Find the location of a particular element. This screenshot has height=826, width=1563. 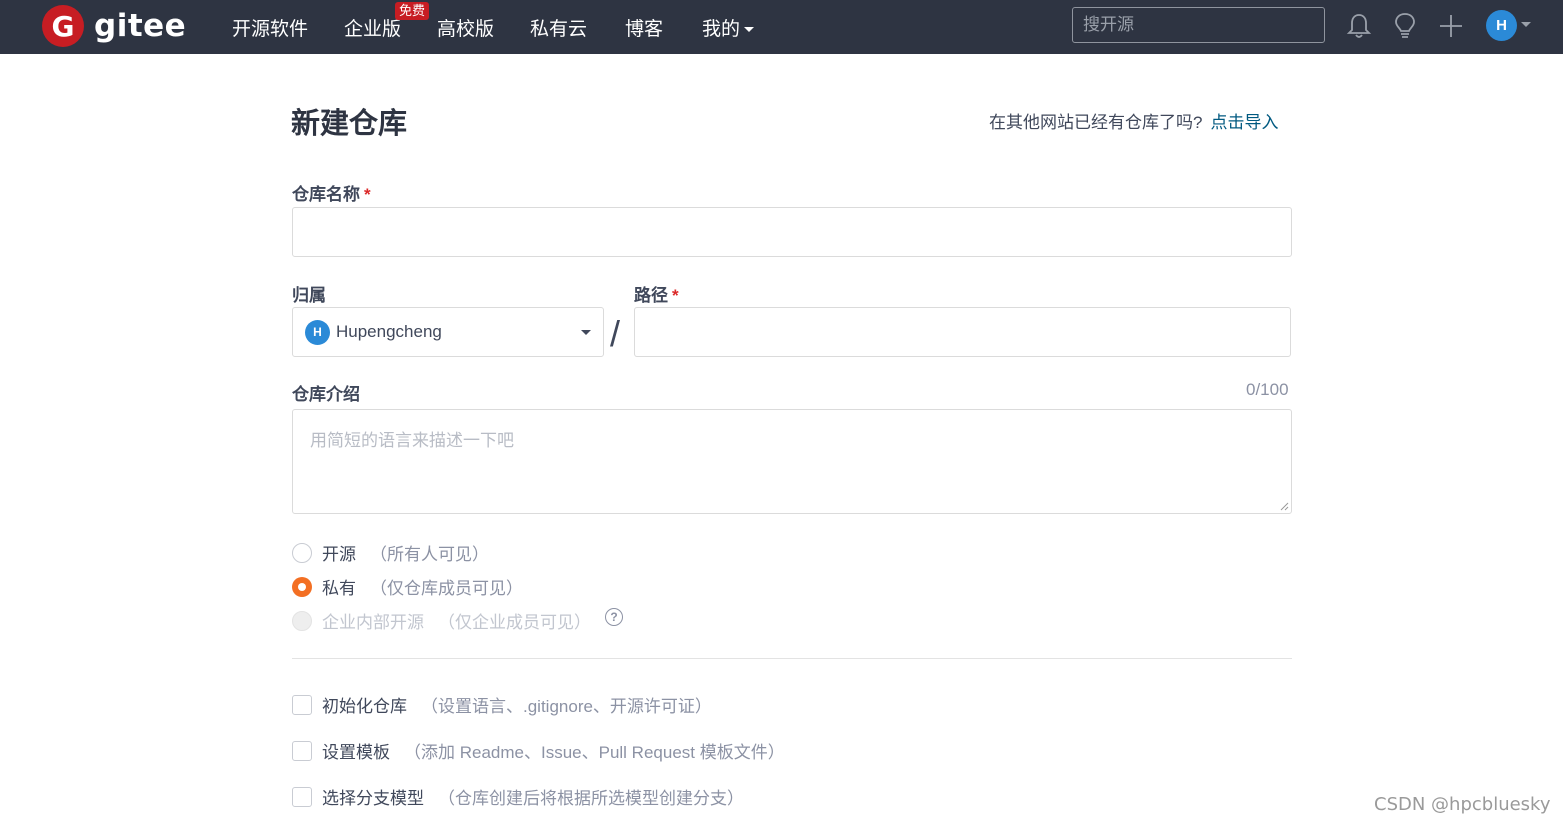

free-badge: 免费 is located at coordinates (412, 11).